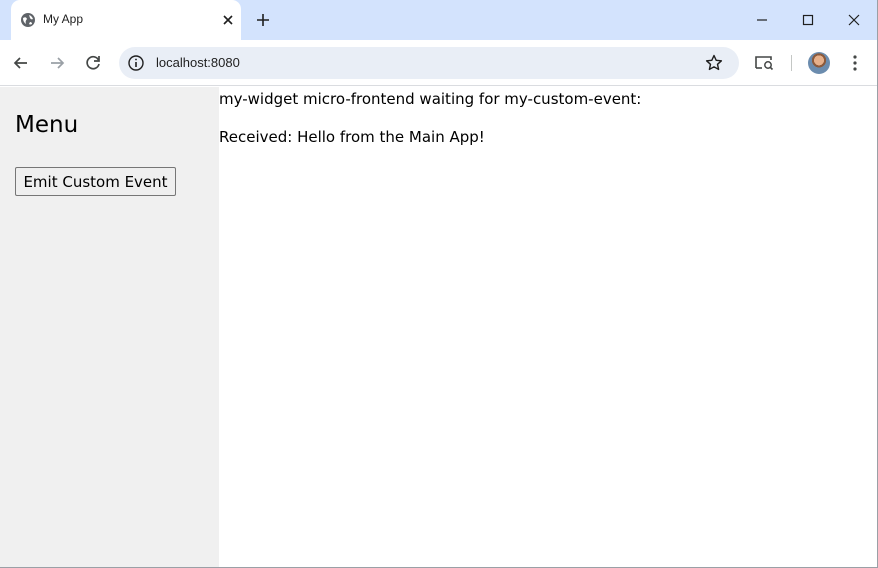 The image size is (878, 568). What do you see at coordinates (855, 63) in the screenshot?
I see `more-vert-icon` at bounding box center [855, 63].